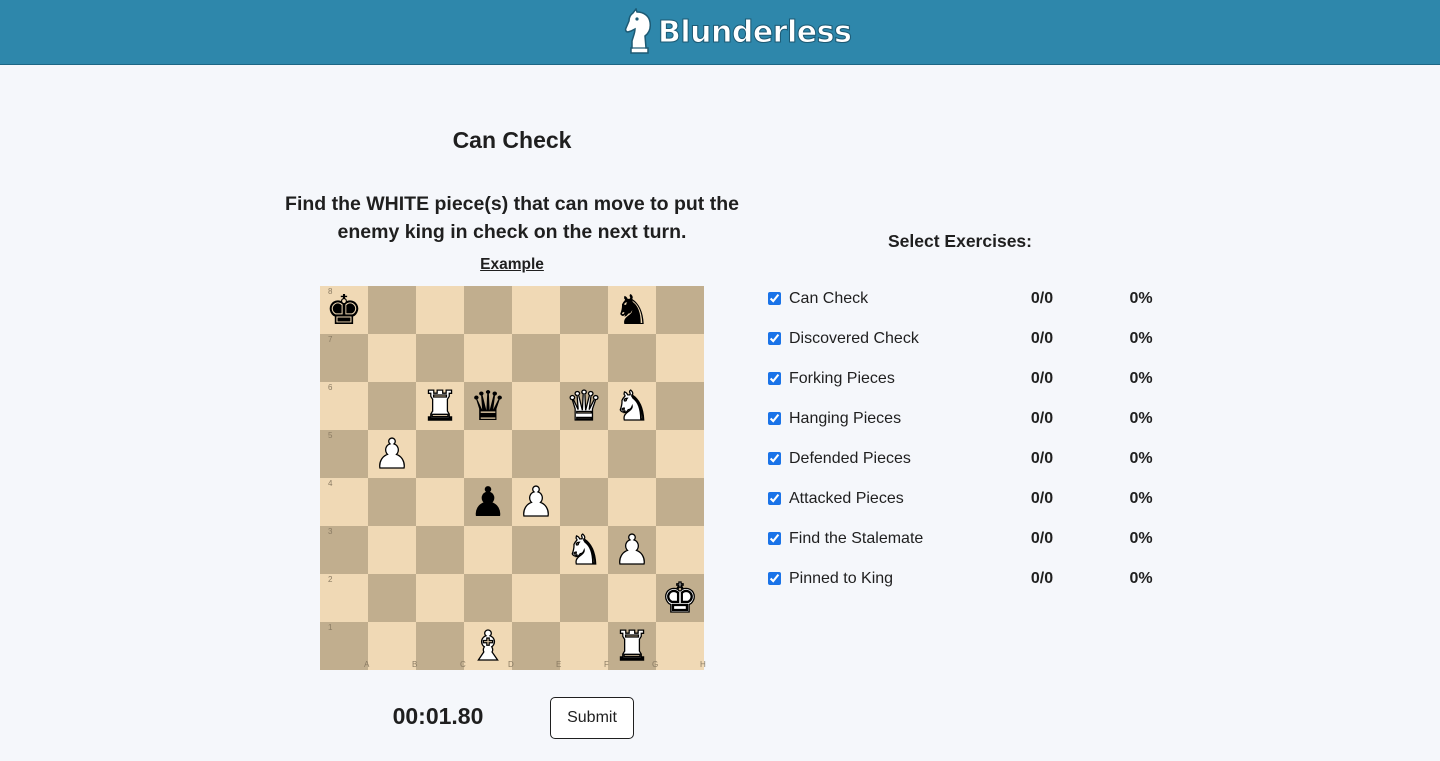 This screenshot has width=1440, height=761. I want to click on exercise-name: Hanging Pieces, so click(845, 418).